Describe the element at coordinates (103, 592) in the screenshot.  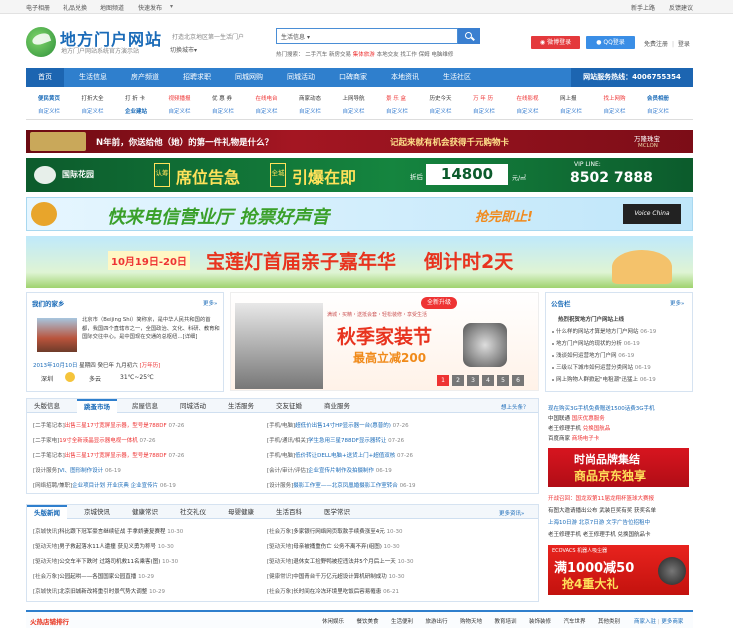
I see `list-item-text: 北京旧城新改将重引时景气势大调整` at that location.